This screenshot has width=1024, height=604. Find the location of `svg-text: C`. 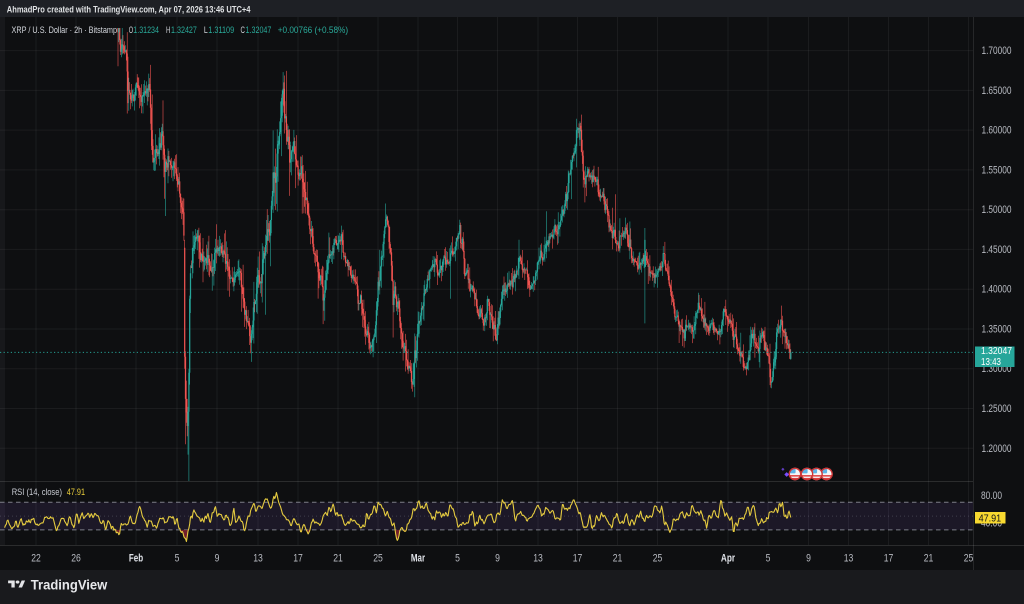

svg-text: C is located at coordinates (243, 30).